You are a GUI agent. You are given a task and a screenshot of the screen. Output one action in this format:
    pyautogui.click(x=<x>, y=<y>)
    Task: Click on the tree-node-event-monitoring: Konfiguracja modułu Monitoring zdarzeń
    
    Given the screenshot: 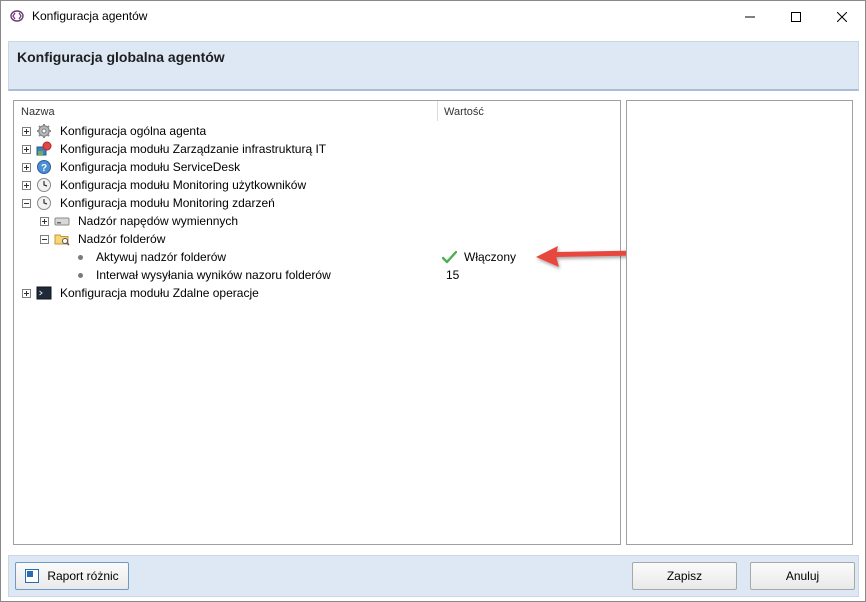 What is the action you would take?
    pyautogui.click(x=317, y=203)
    